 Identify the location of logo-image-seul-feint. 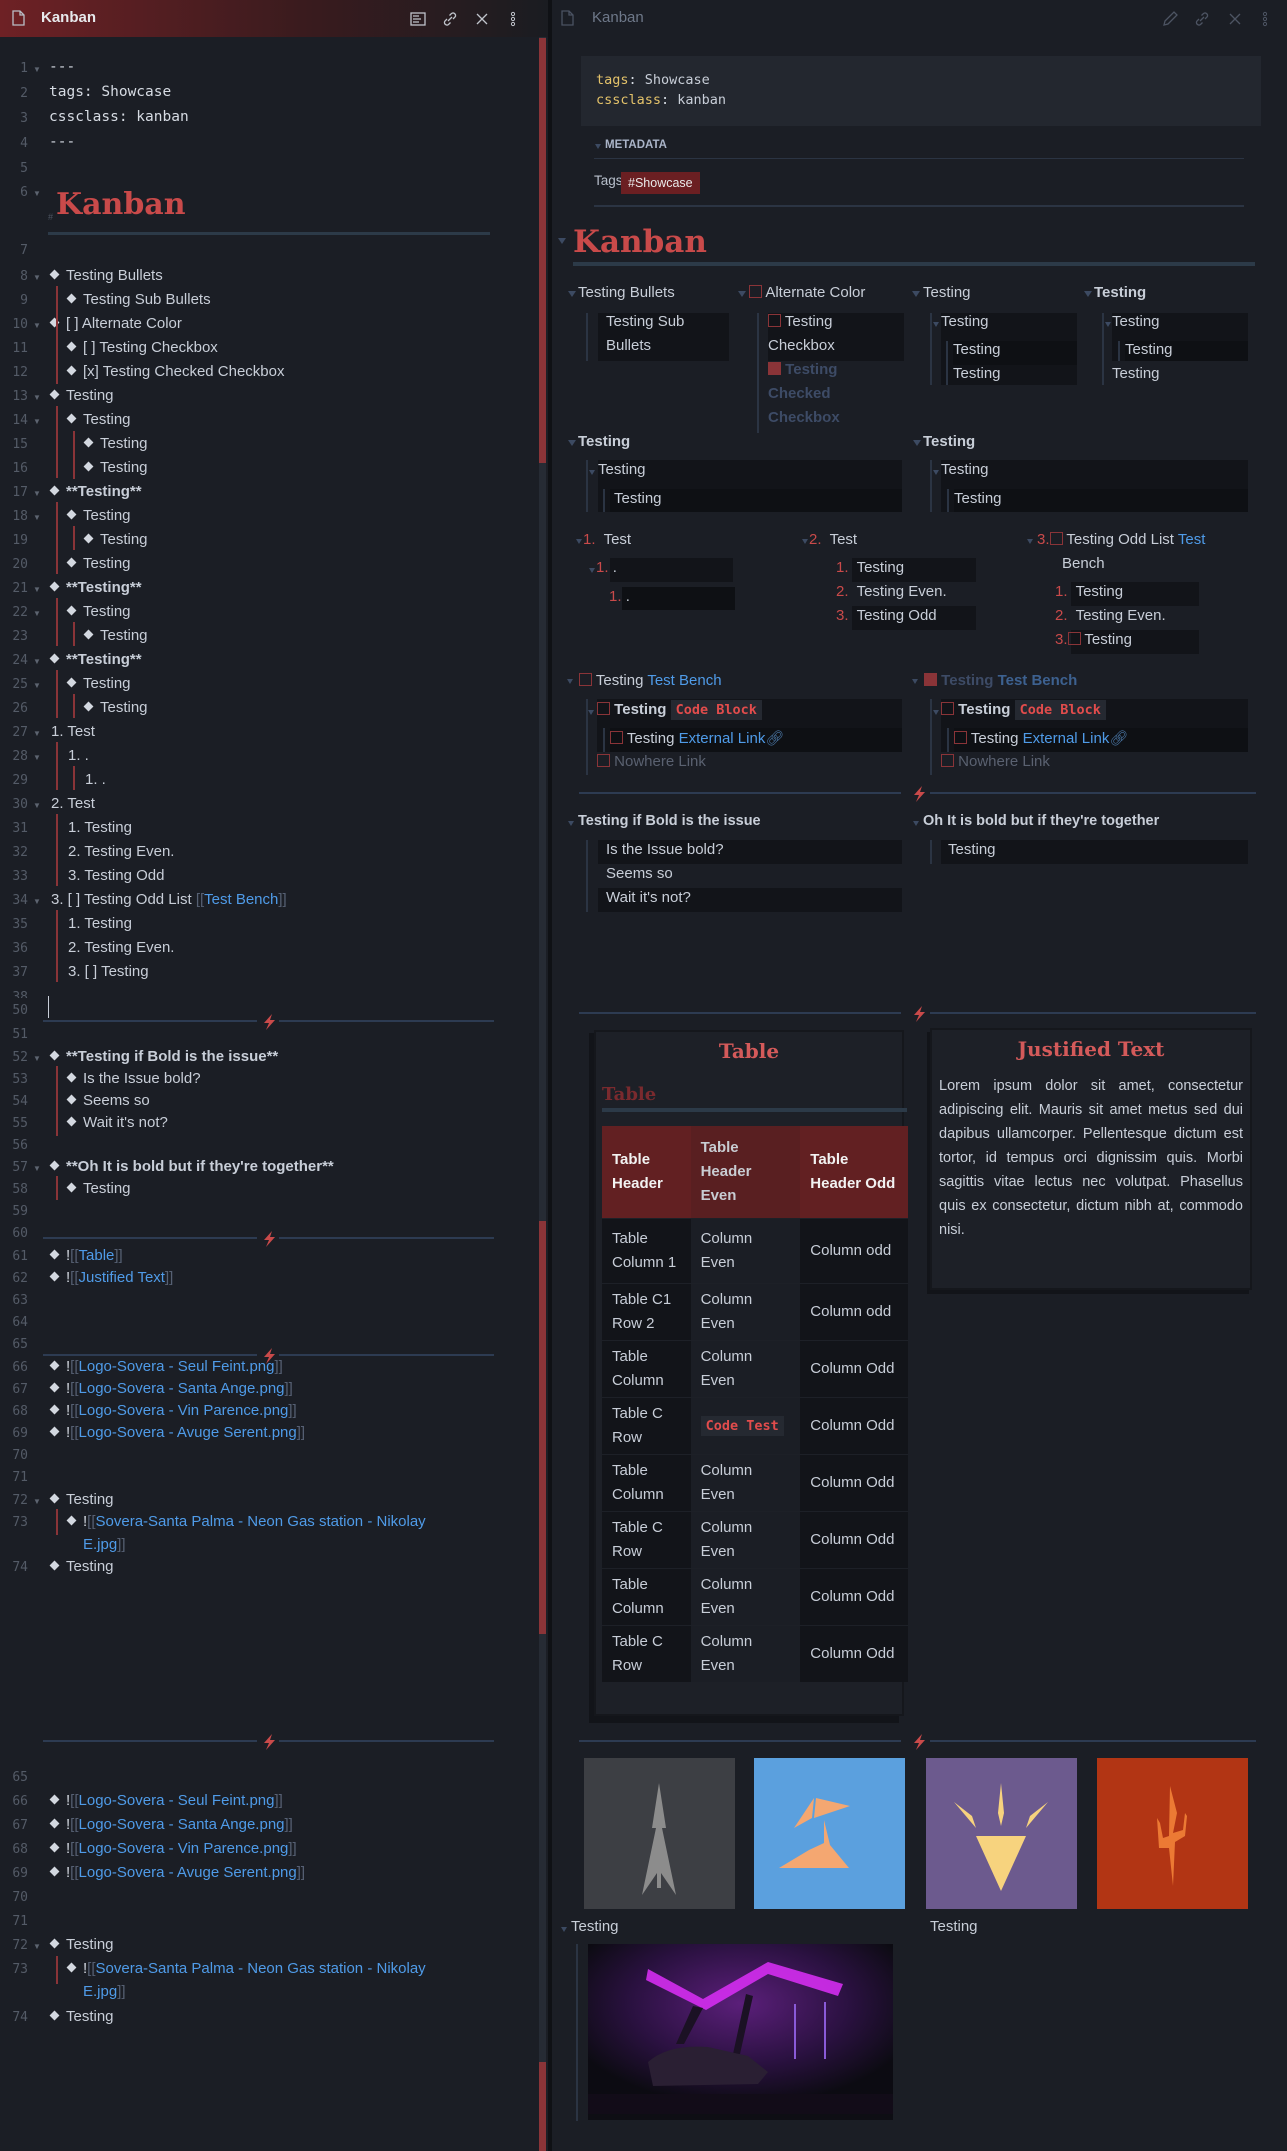
(659, 1833).